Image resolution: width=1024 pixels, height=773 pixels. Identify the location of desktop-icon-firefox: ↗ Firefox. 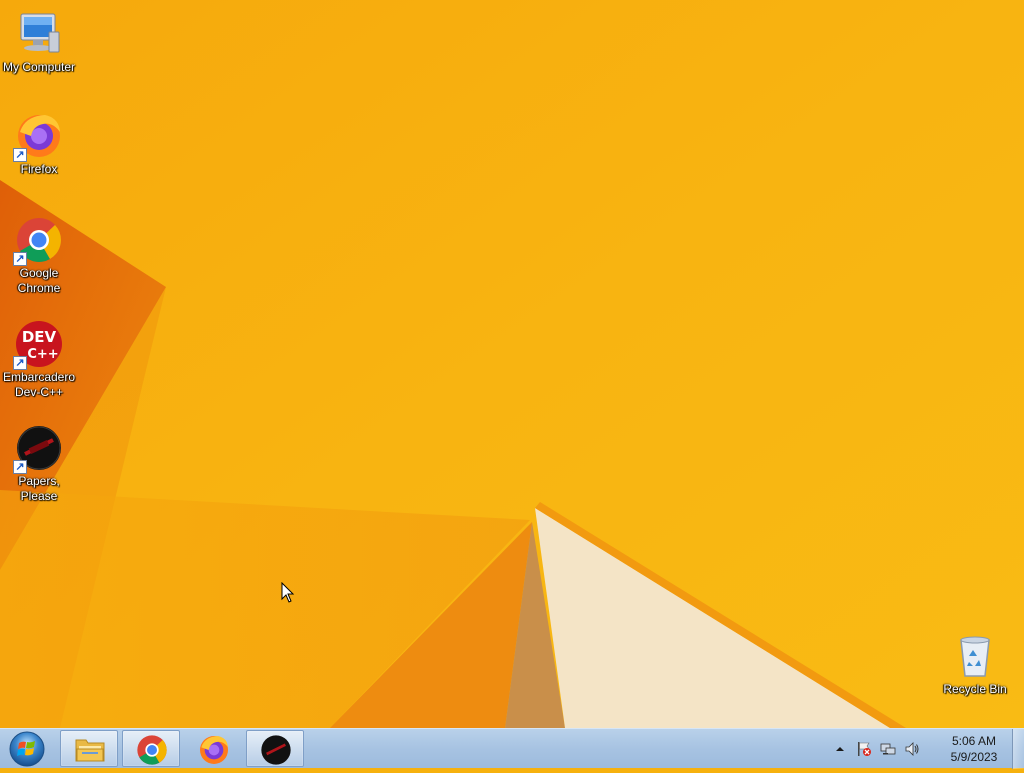
(39, 144).